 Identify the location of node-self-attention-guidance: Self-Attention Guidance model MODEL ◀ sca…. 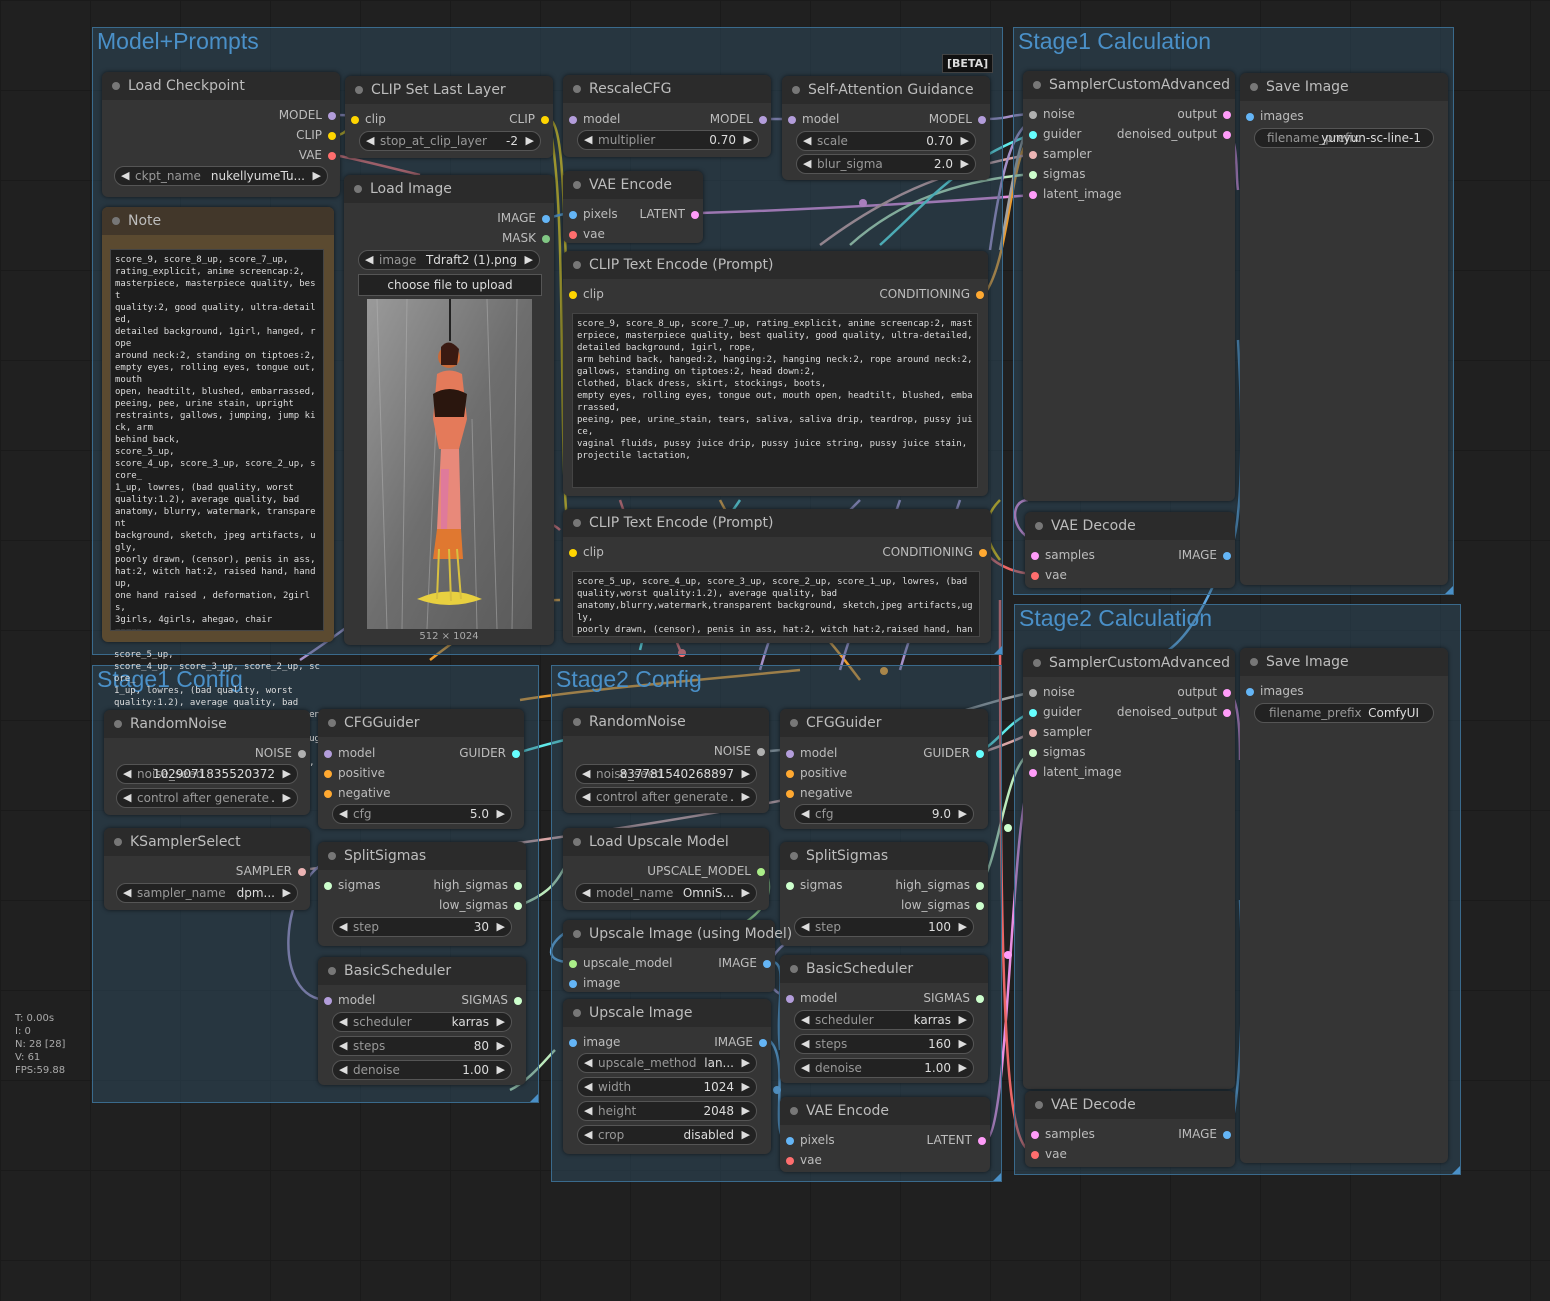
(886, 128).